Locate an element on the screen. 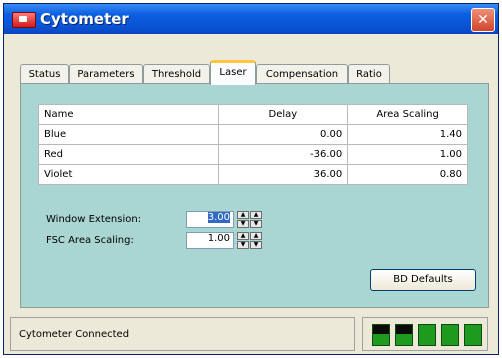  fsc-area-scaling-field: 1.00 is located at coordinates (210, 240).